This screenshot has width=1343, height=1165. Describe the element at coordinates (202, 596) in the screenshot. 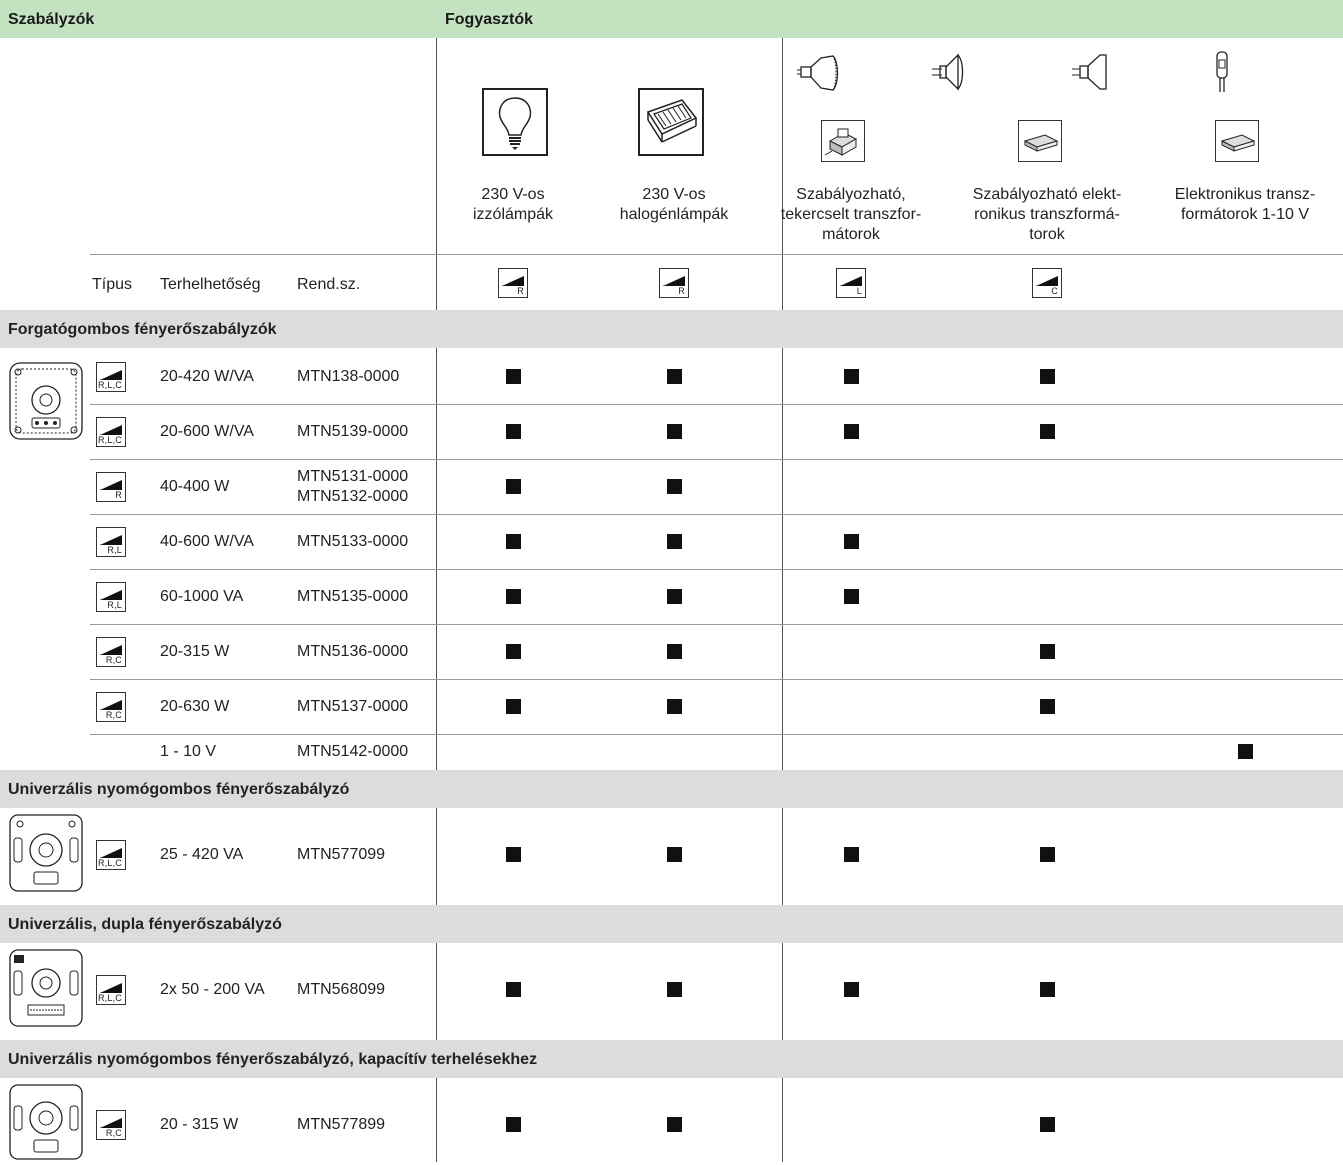

I see `load-capacity: 60-1000 VA` at that location.